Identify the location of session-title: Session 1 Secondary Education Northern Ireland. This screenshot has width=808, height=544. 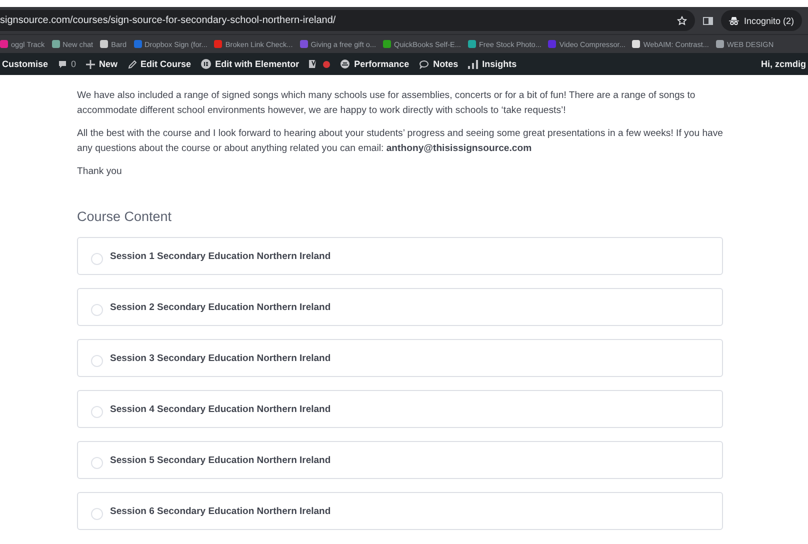
(220, 256).